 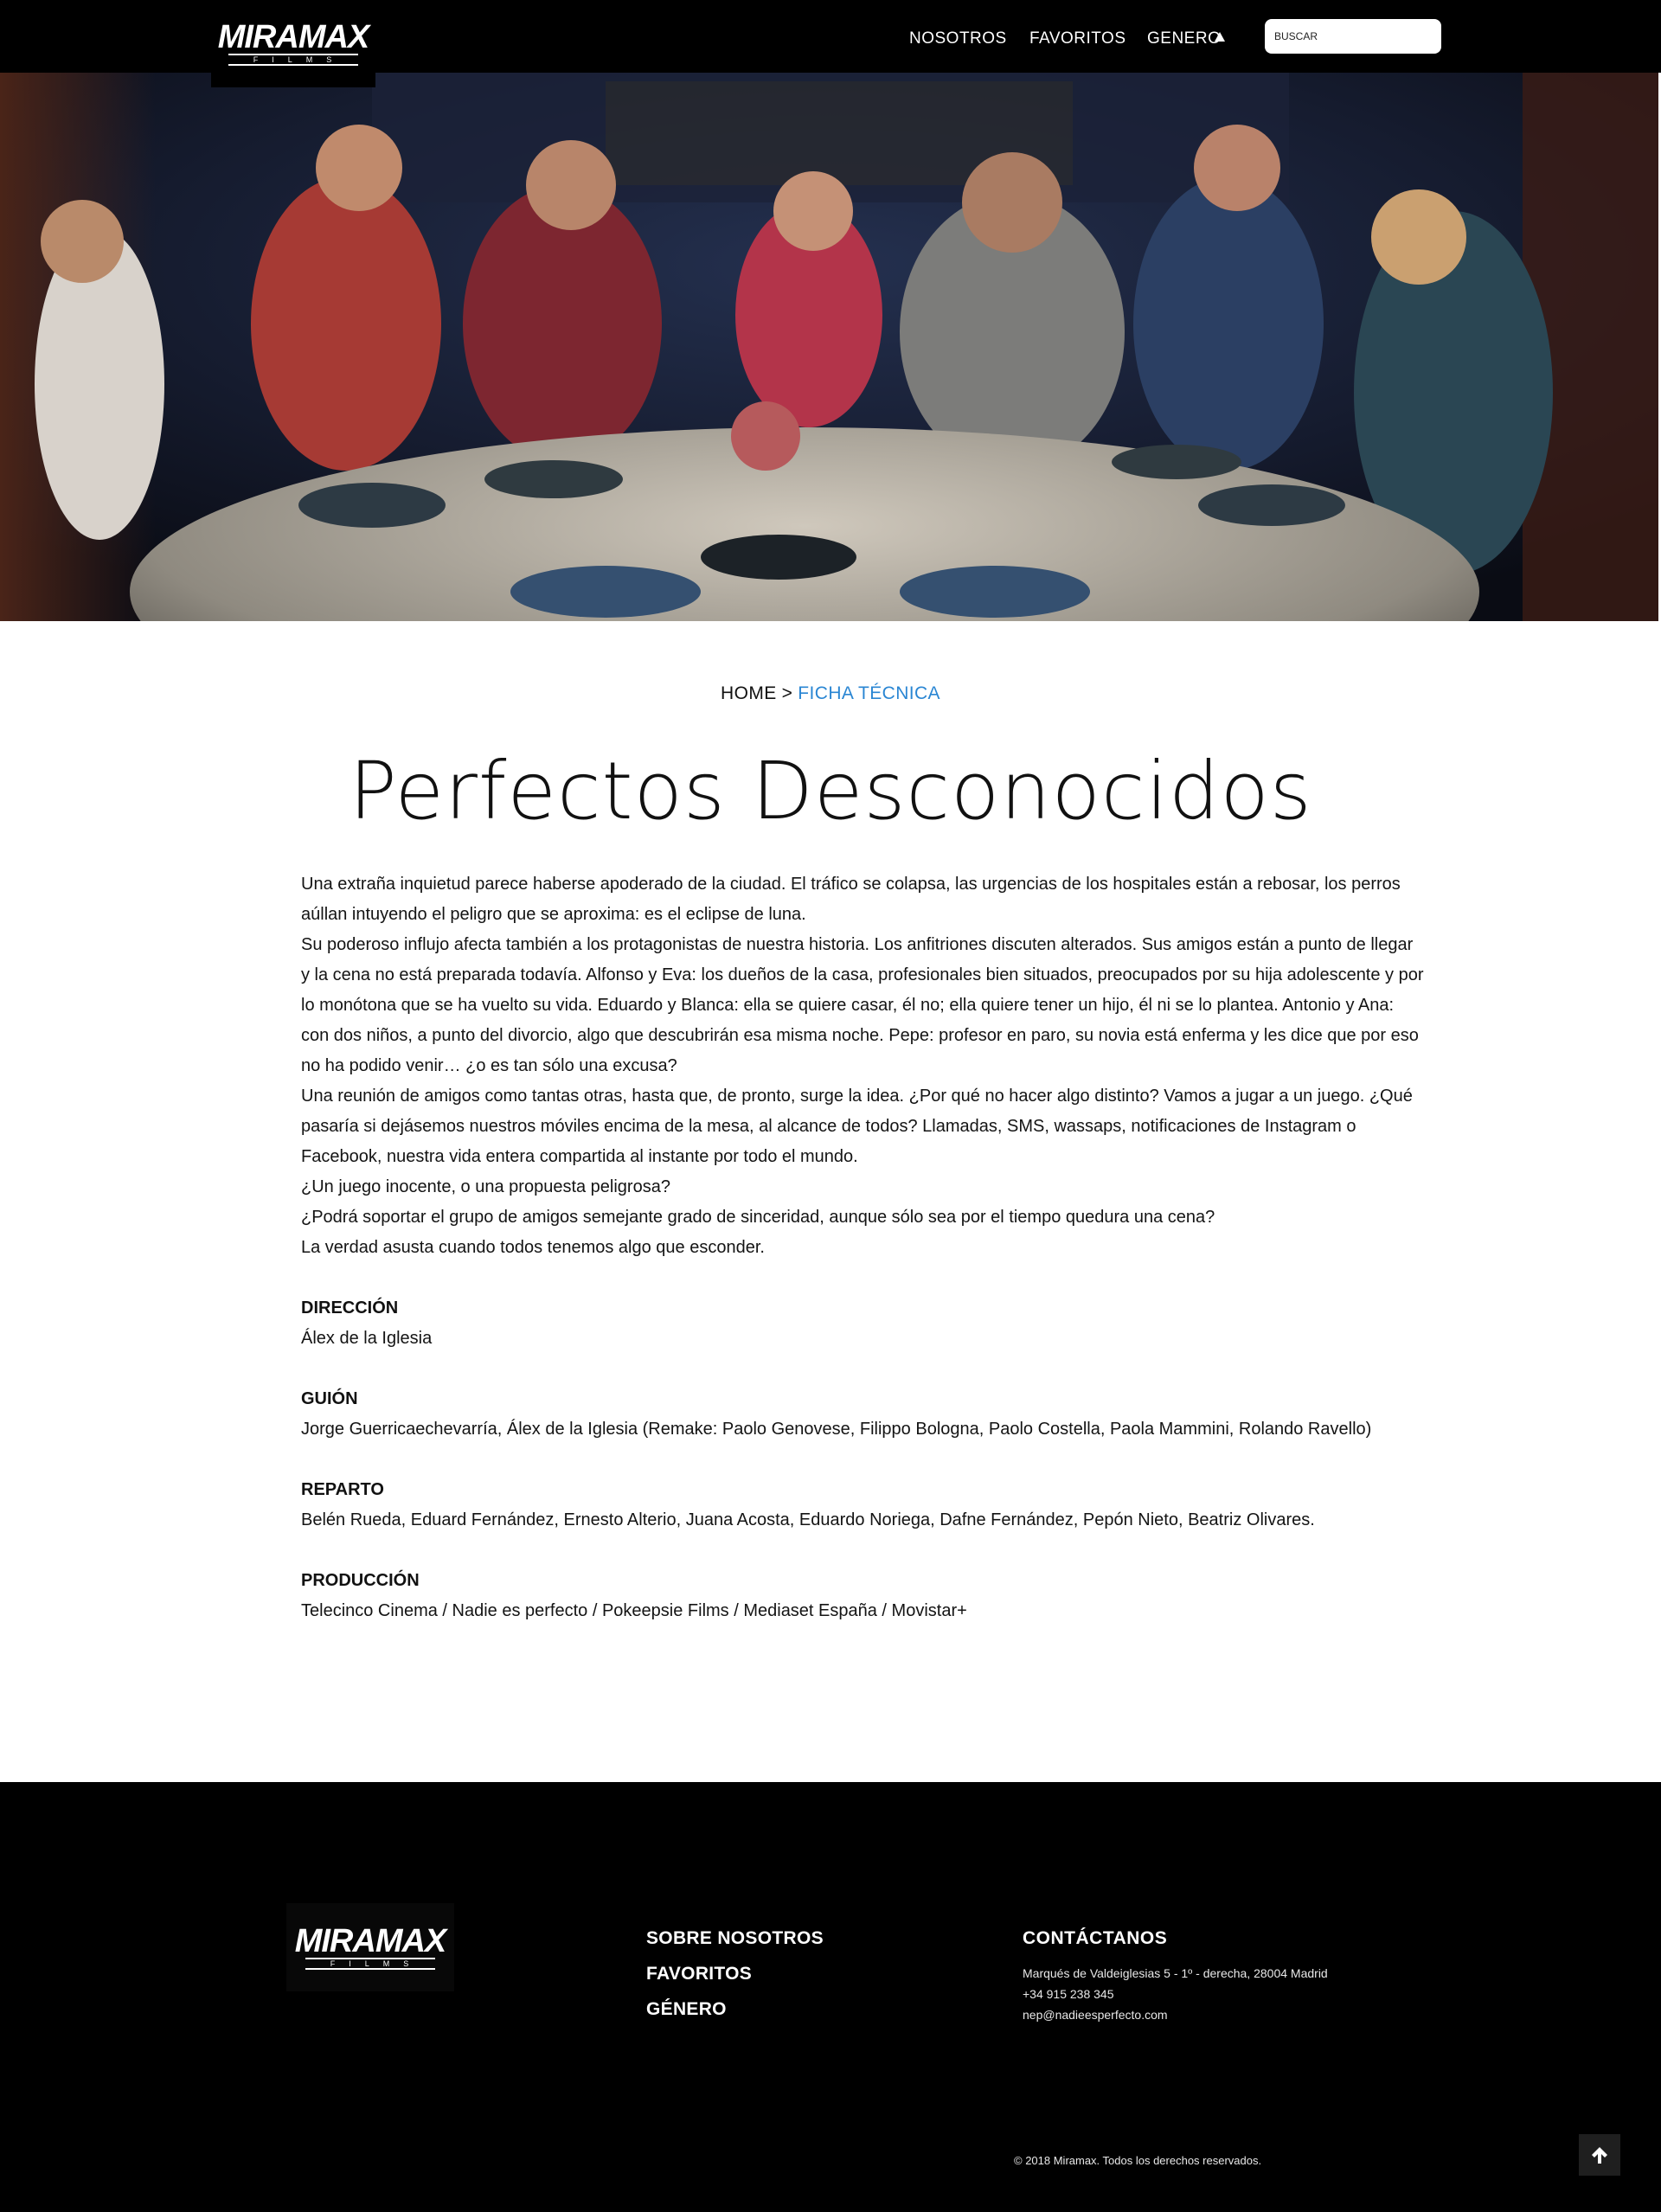 What do you see at coordinates (749, 693) in the screenshot?
I see `breadcrumb-home: HOME` at bounding box center [749, 693].